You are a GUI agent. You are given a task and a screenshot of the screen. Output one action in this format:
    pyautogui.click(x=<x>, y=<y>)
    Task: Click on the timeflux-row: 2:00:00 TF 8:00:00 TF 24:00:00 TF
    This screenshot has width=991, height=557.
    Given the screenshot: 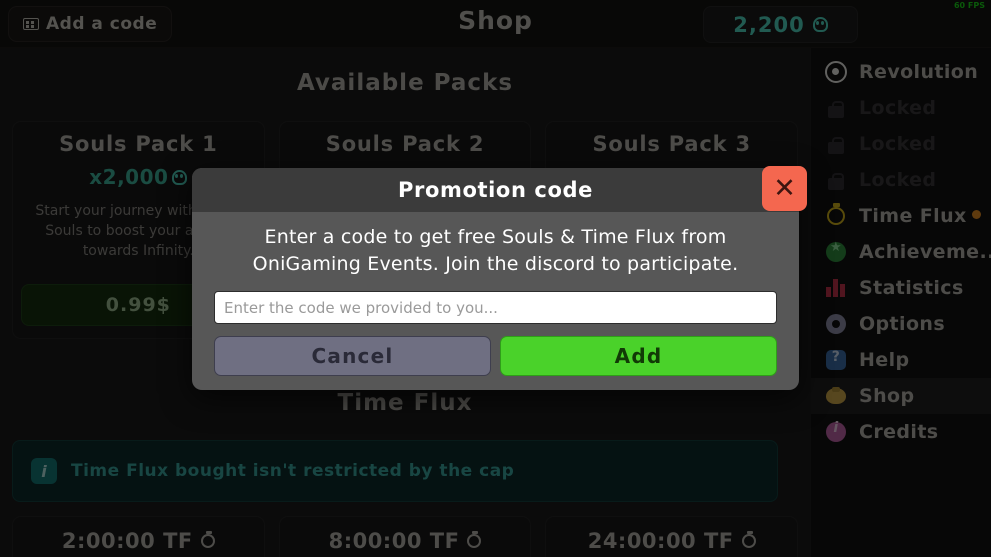 What is the action you would take?
    pyautogui.click(x=405, y=536)
    